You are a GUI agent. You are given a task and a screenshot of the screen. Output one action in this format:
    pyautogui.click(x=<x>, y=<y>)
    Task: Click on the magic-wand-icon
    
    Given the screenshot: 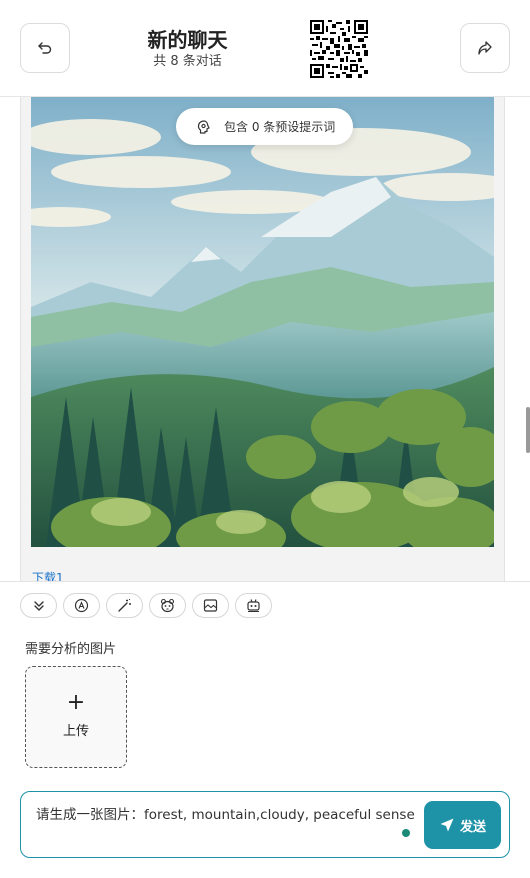 What is the action you would take?
    pyautogui.click(x=124, y=605)
    